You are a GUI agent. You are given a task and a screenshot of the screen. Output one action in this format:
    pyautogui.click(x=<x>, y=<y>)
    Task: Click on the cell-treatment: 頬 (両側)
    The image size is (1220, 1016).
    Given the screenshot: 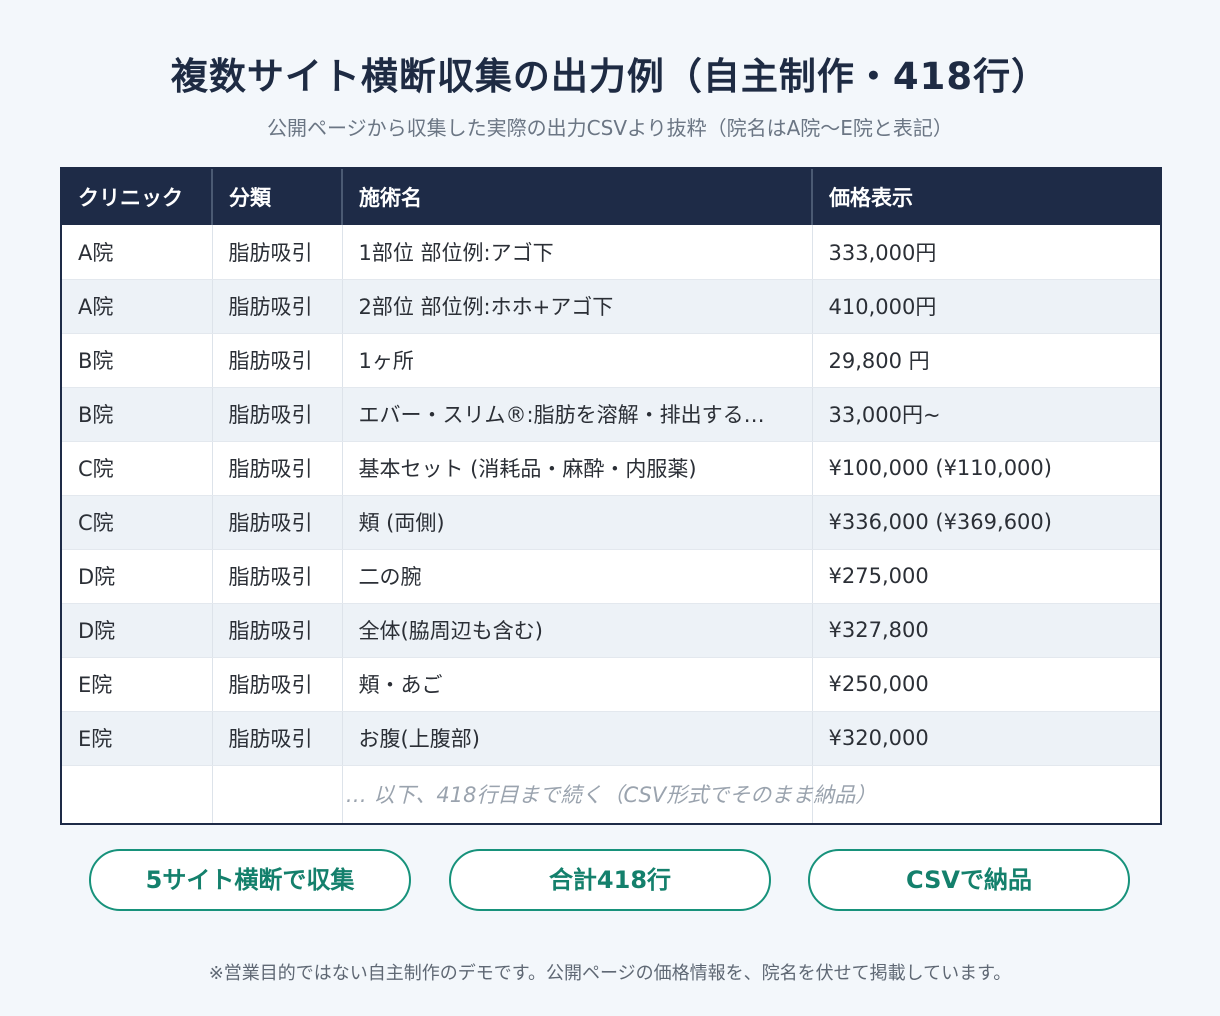 What is the action you would take?
    pyautogui.click(x=577, y=522)
    